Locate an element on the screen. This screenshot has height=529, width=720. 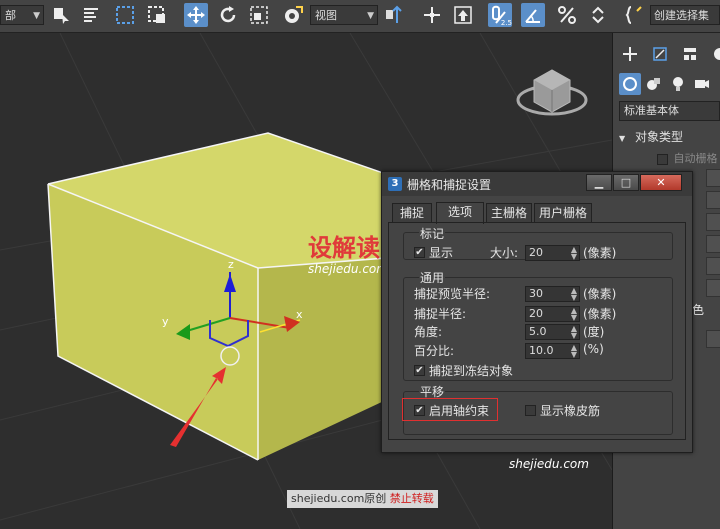
percent-snap-button is located at coordinates (567, 15).